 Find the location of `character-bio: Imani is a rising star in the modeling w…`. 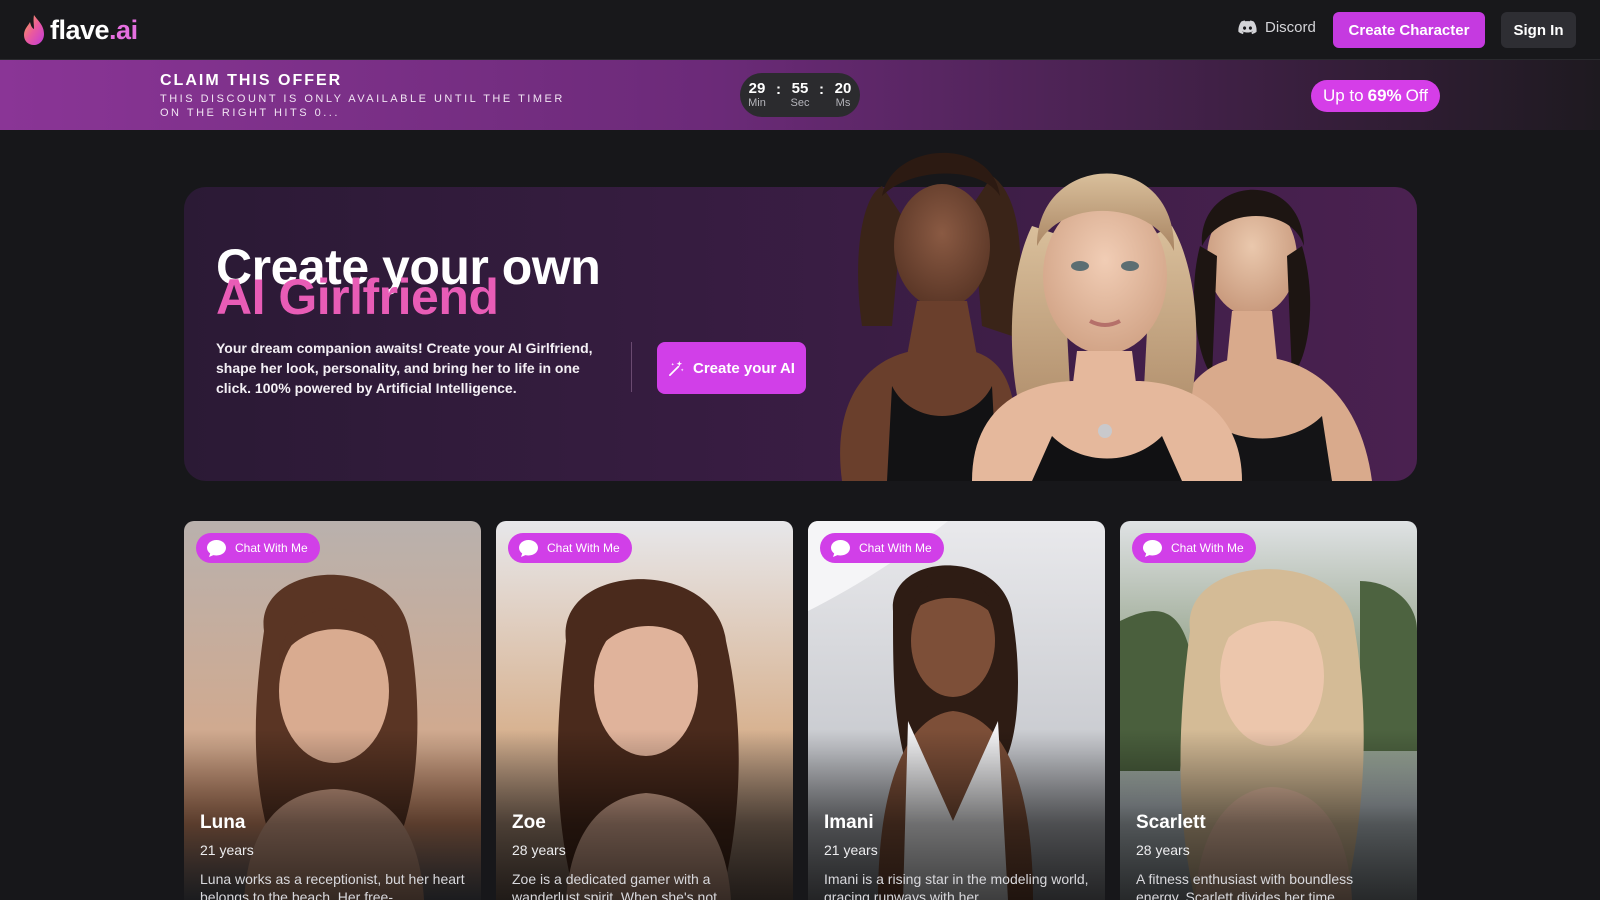

character-bio: Imani is a rising star in the modeling w… is located at coordinates (956, 885).